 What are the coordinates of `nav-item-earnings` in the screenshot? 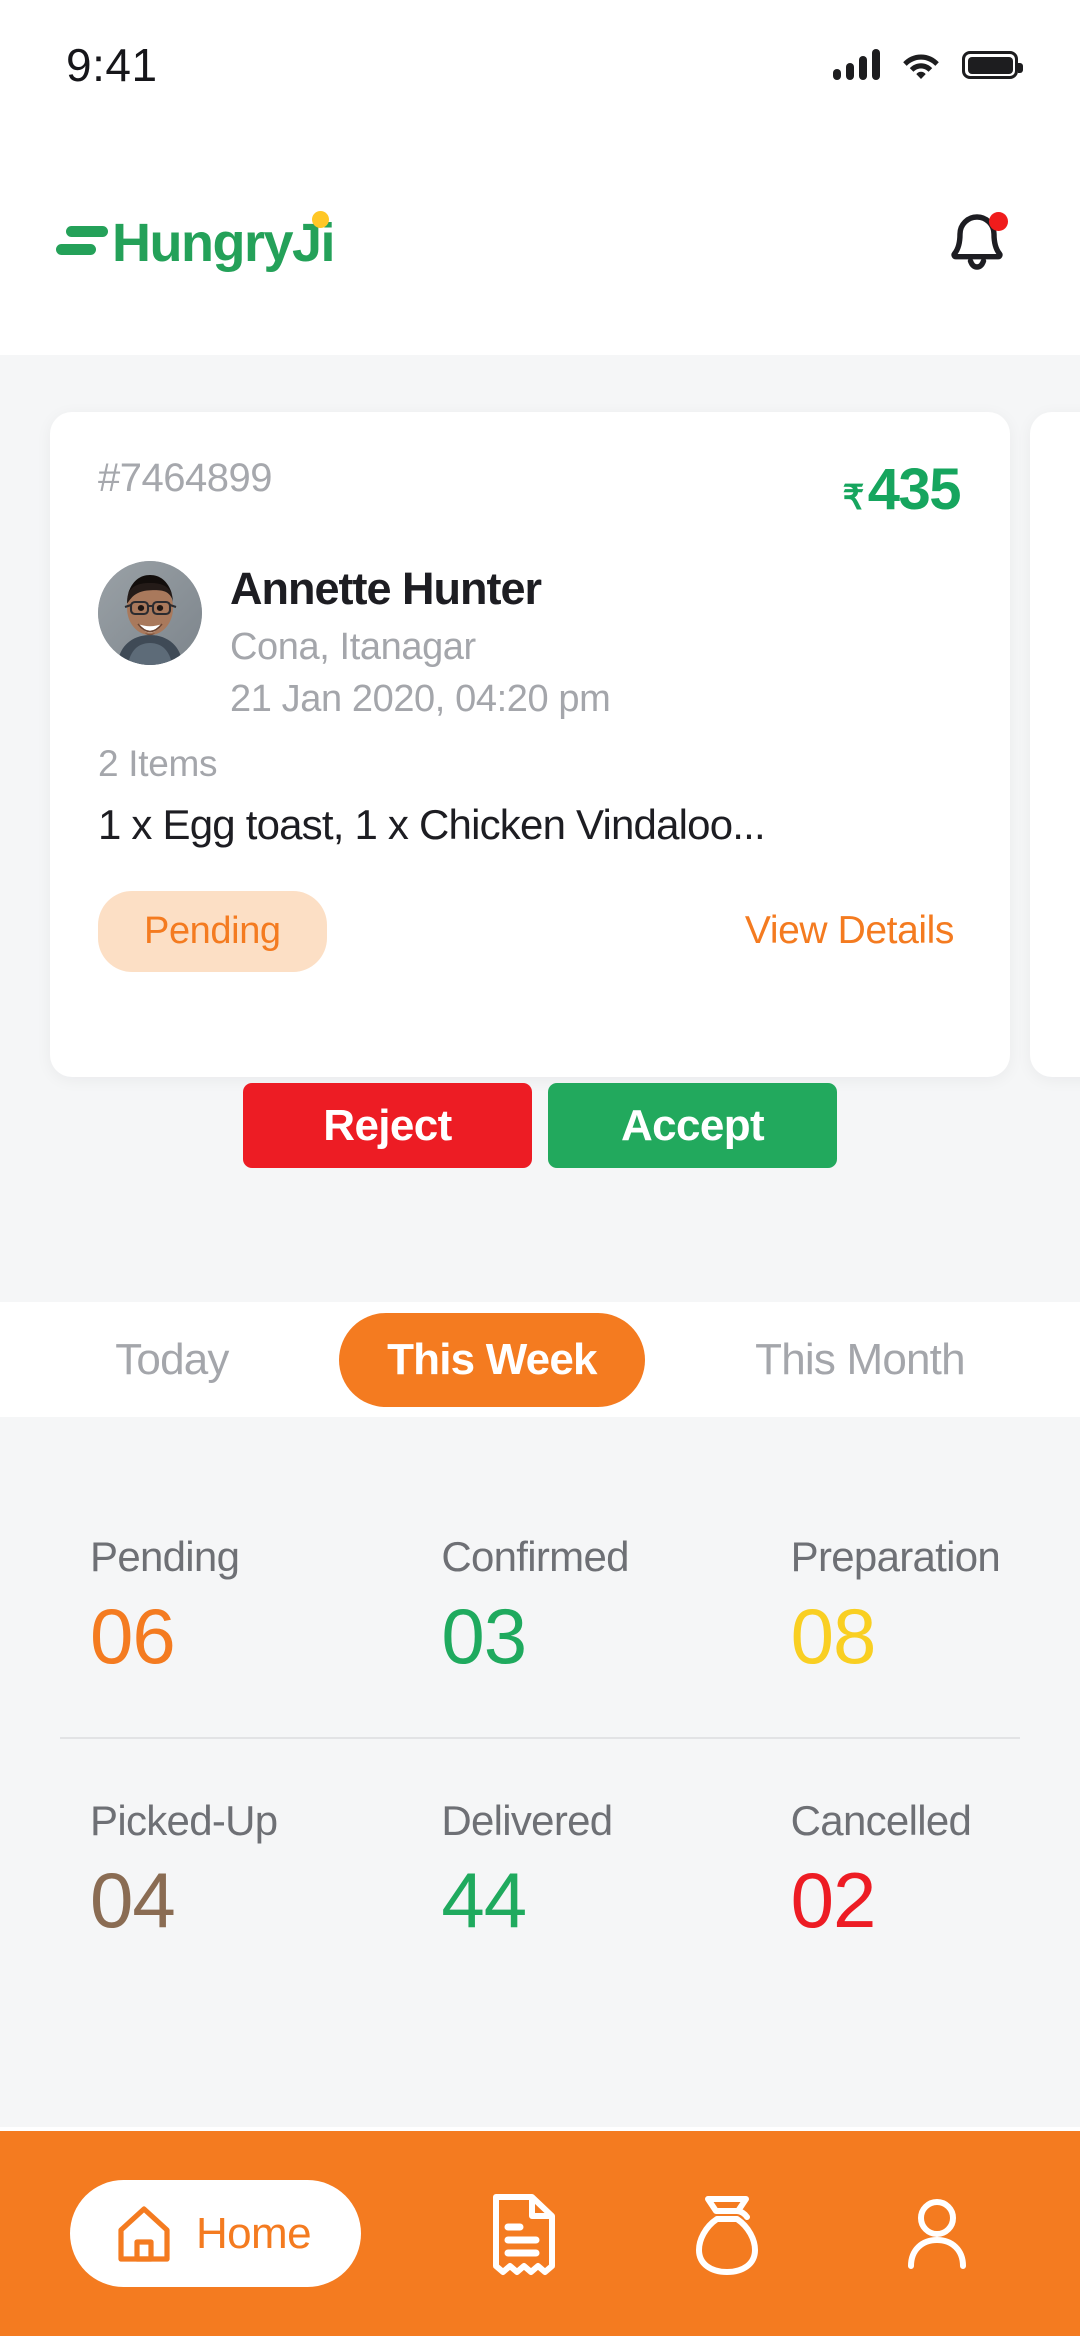 It's located at (730, 2234).